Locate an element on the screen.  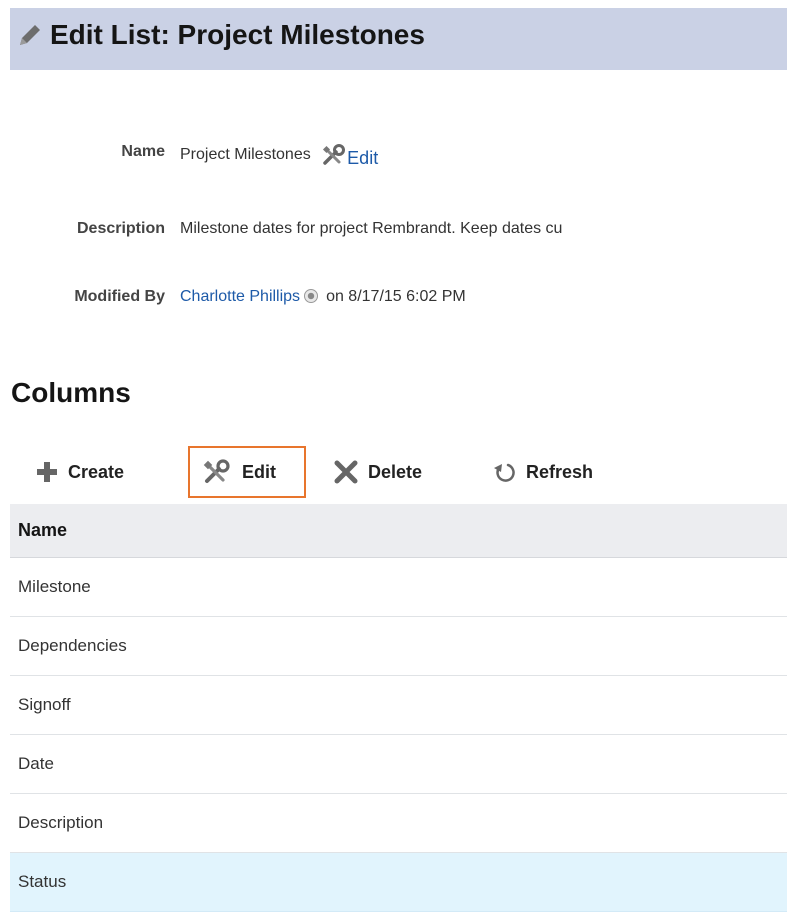
columns-toolbar: Create Edit Delete Refresh is located at coordinates (386, 473).